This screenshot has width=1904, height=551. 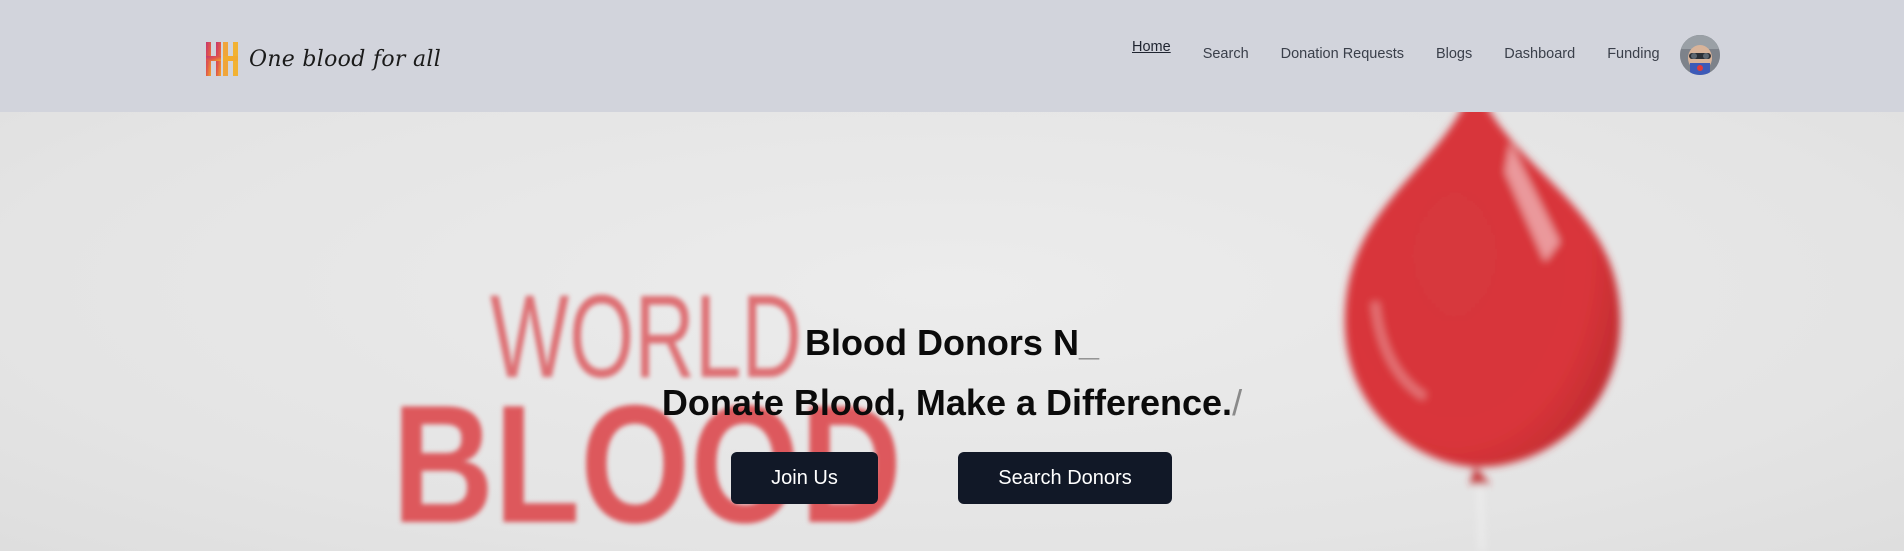 What do you see at coordinates (1065, 478) in the screenshot?
I see `search-donors-button: Search Donors` at bounding box center [1065, 478].